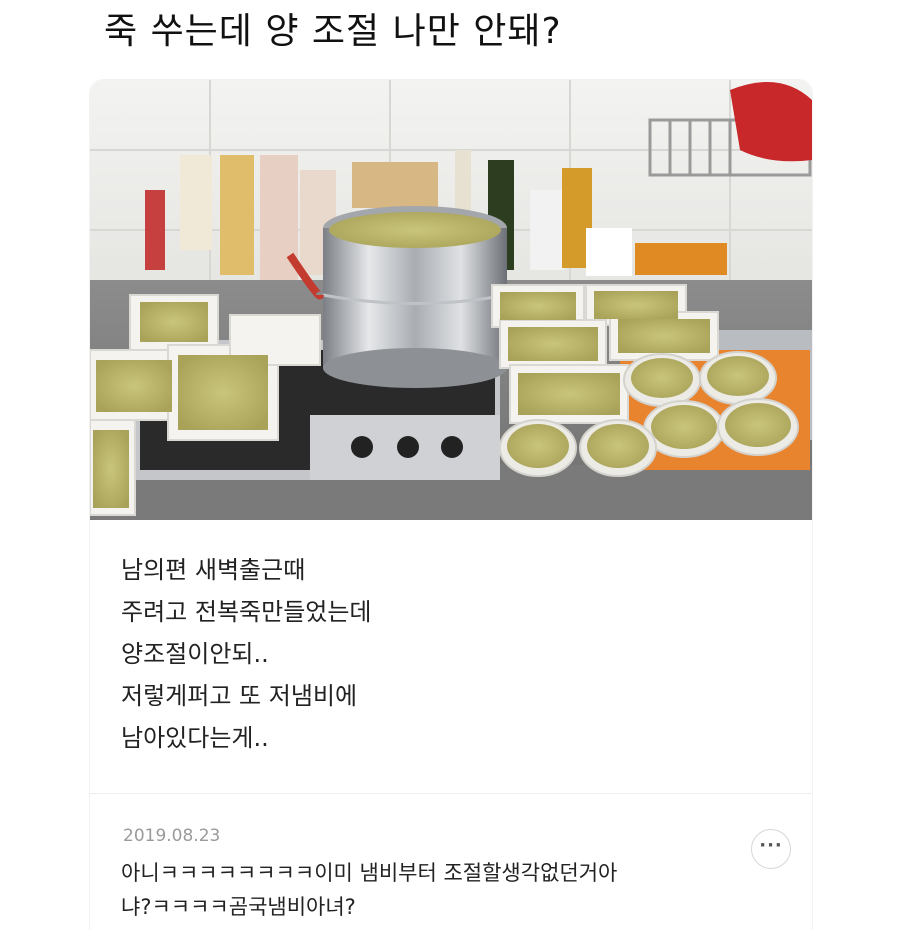  Describe the element at coordinates (213, 570) in the screenshot. I see `post-body-line: 남의편 새벽출근때` at that location.